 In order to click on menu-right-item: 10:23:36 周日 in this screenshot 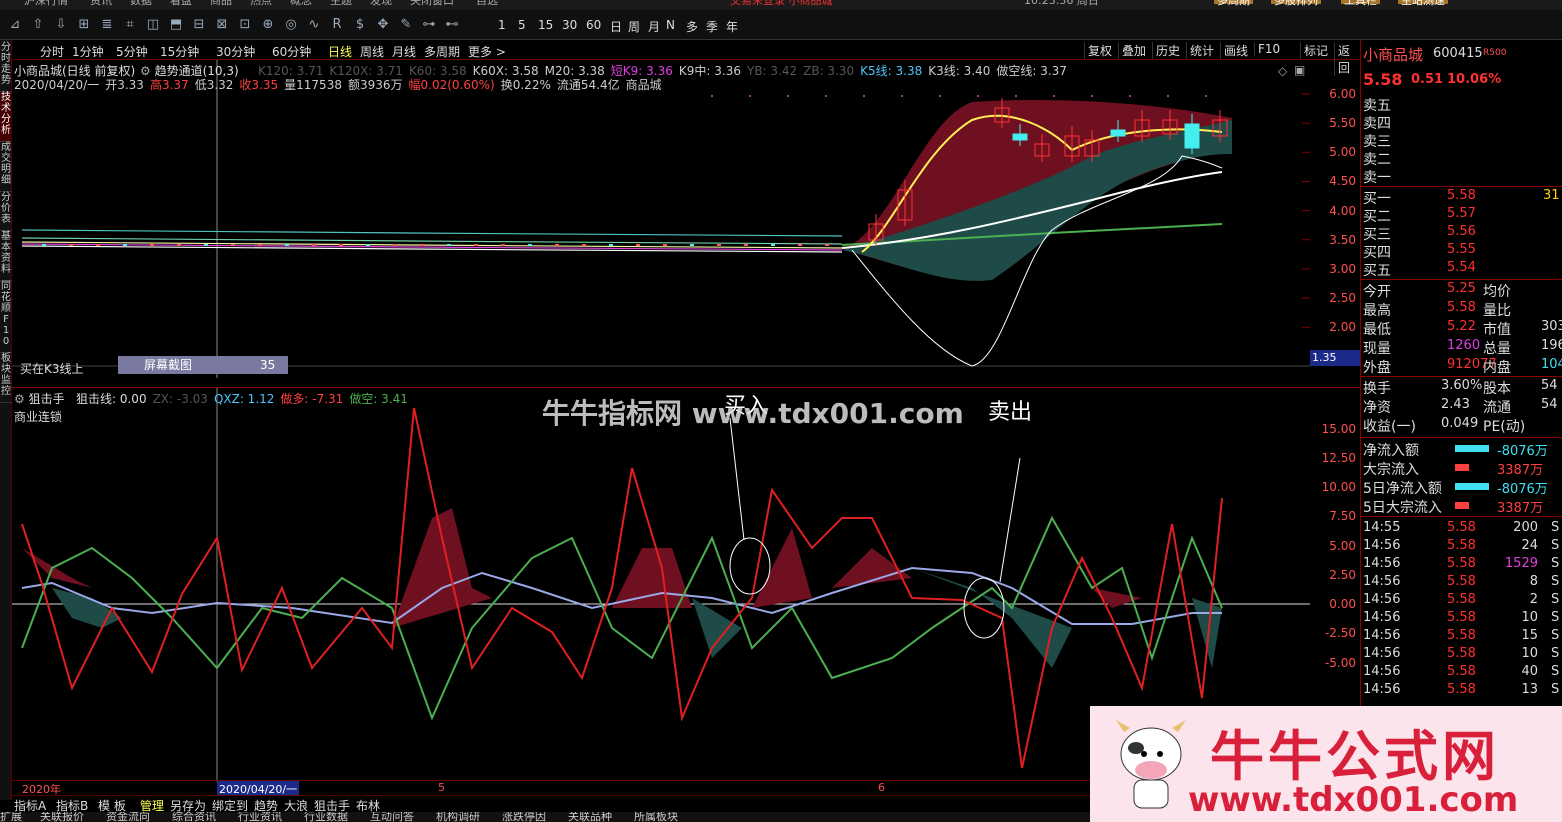, I will do `click(1061, 3)`.